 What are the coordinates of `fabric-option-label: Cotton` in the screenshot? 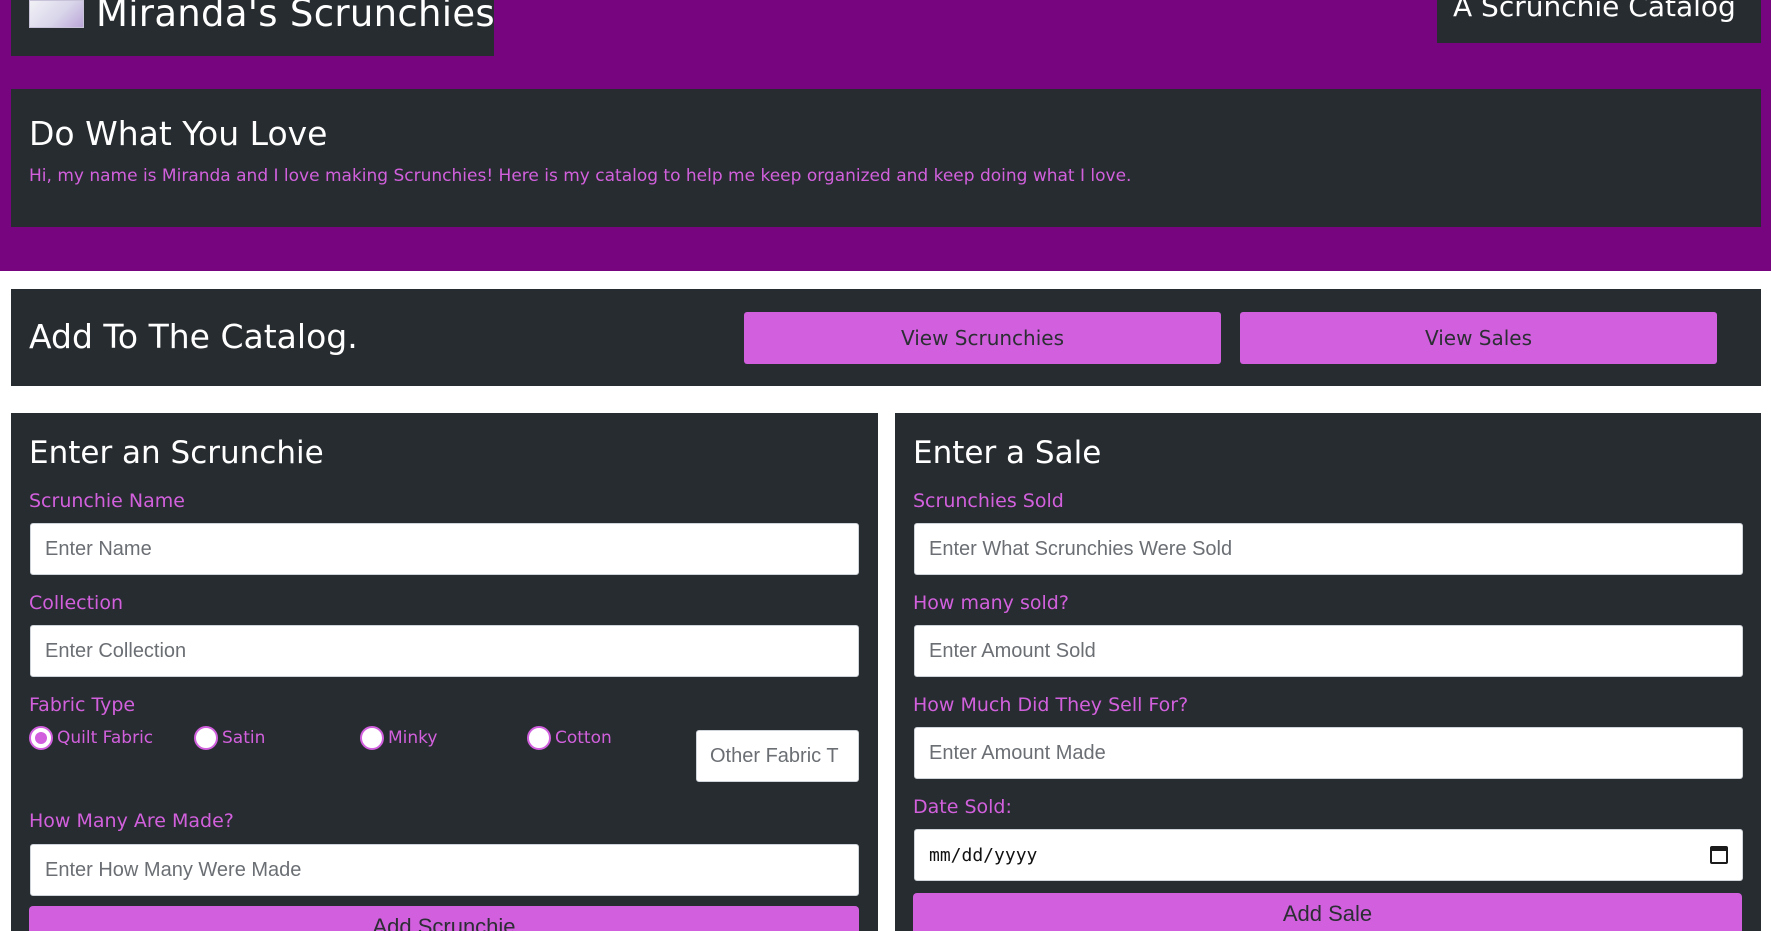 It's located at (583, 738).